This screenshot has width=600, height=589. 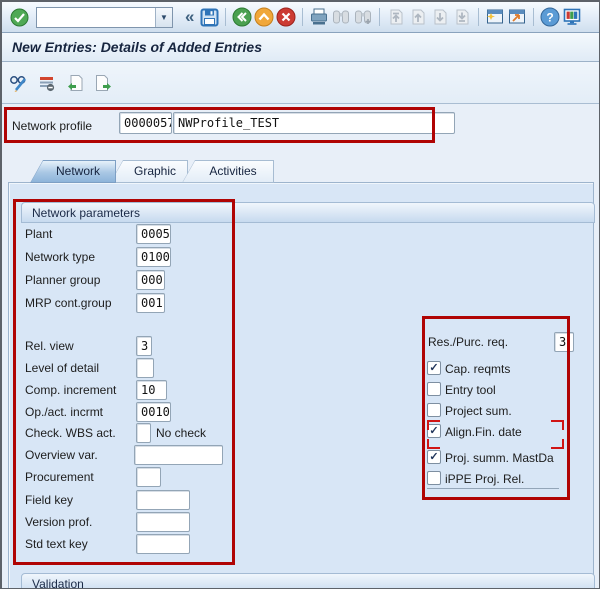 What do you see at coordinates (59, 477) in the screenshot?
I see `field-label: Procurement` at bounding box center [59, 477].